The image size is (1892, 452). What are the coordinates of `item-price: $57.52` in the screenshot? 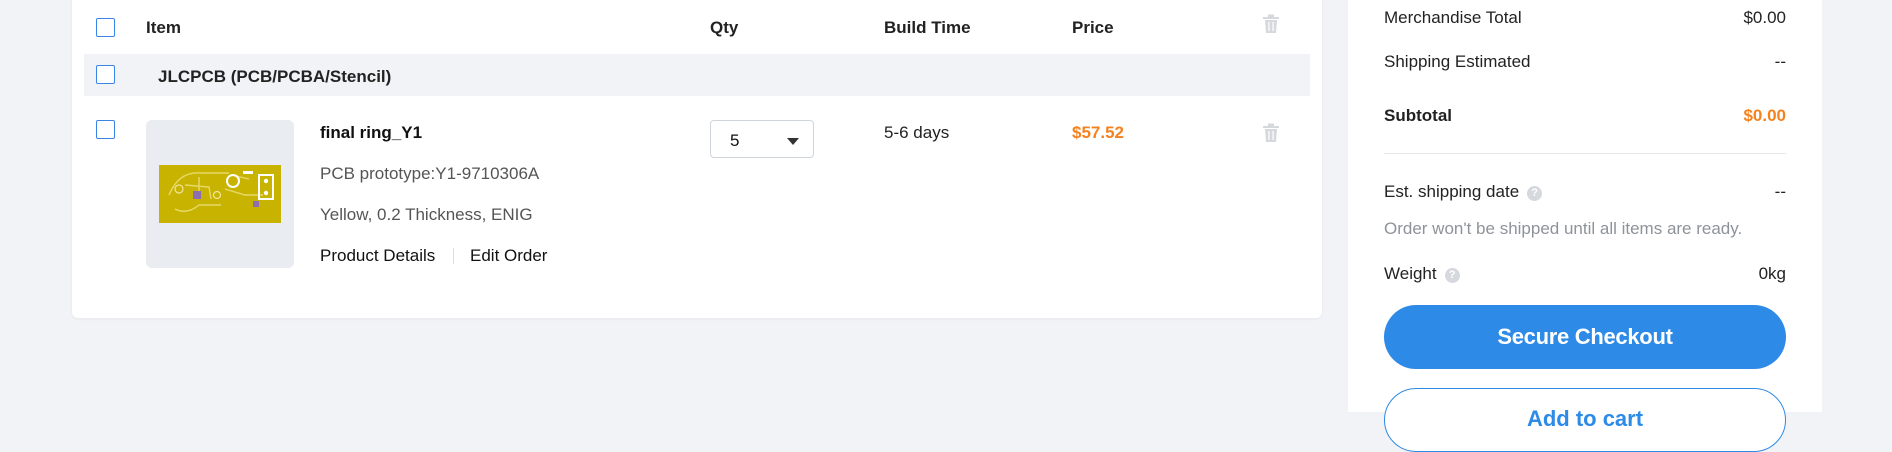 It's located at (1098, 132).